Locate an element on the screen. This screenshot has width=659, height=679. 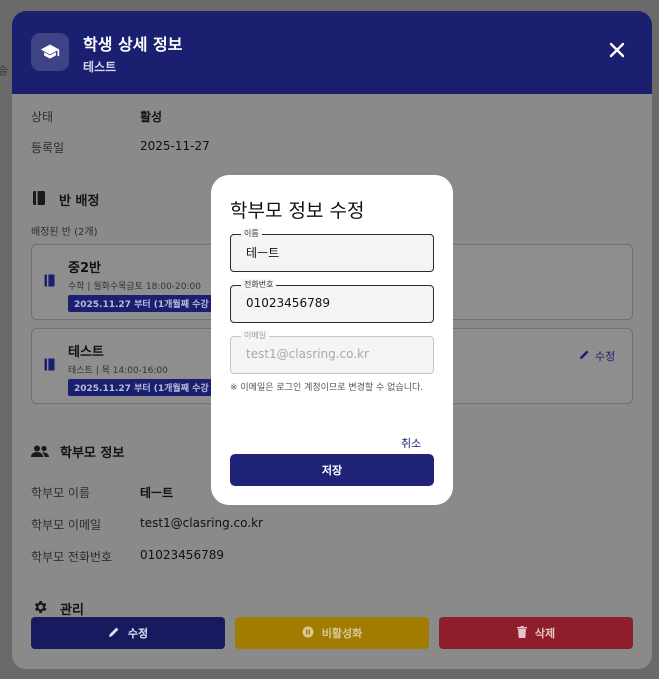
registered-value: 2025-11-27 is located at coordinates (175, 146).